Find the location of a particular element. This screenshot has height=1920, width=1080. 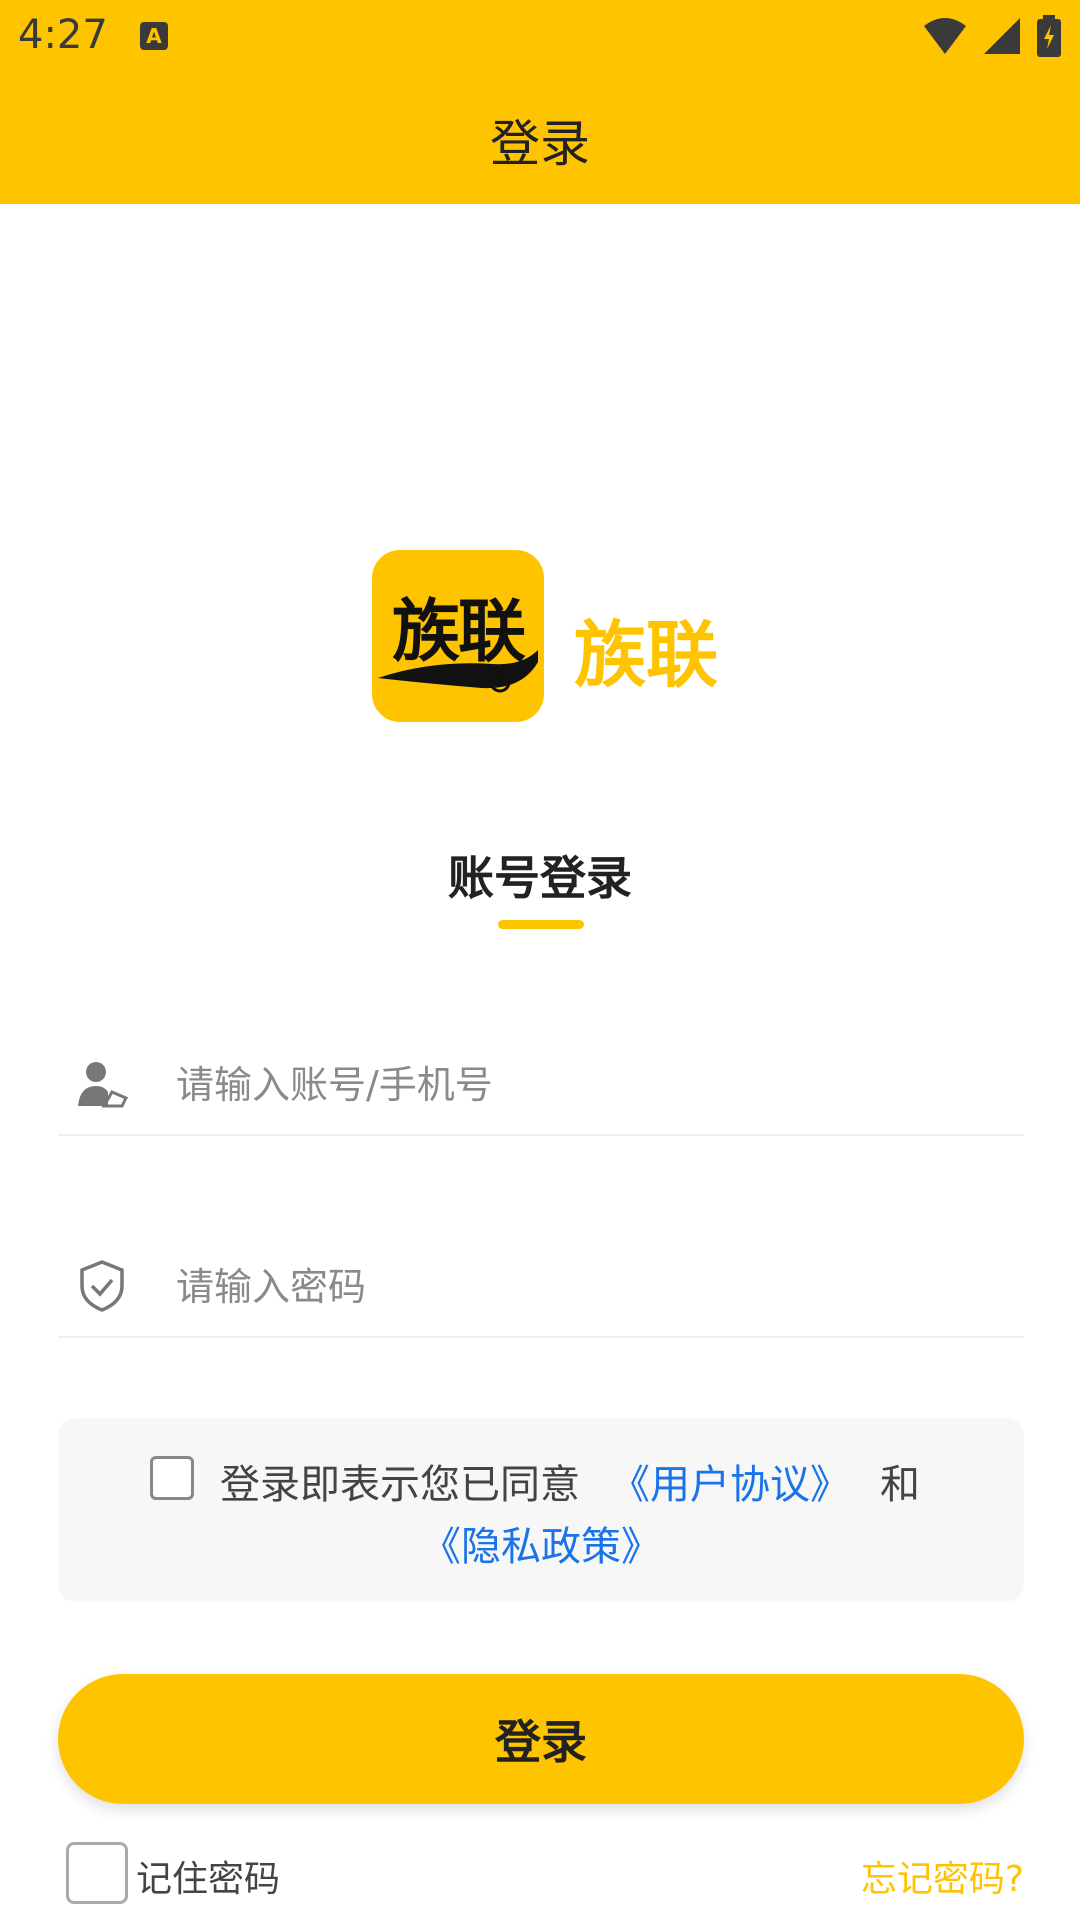

agreement-checkbox is located at coordinates (172, 1478).